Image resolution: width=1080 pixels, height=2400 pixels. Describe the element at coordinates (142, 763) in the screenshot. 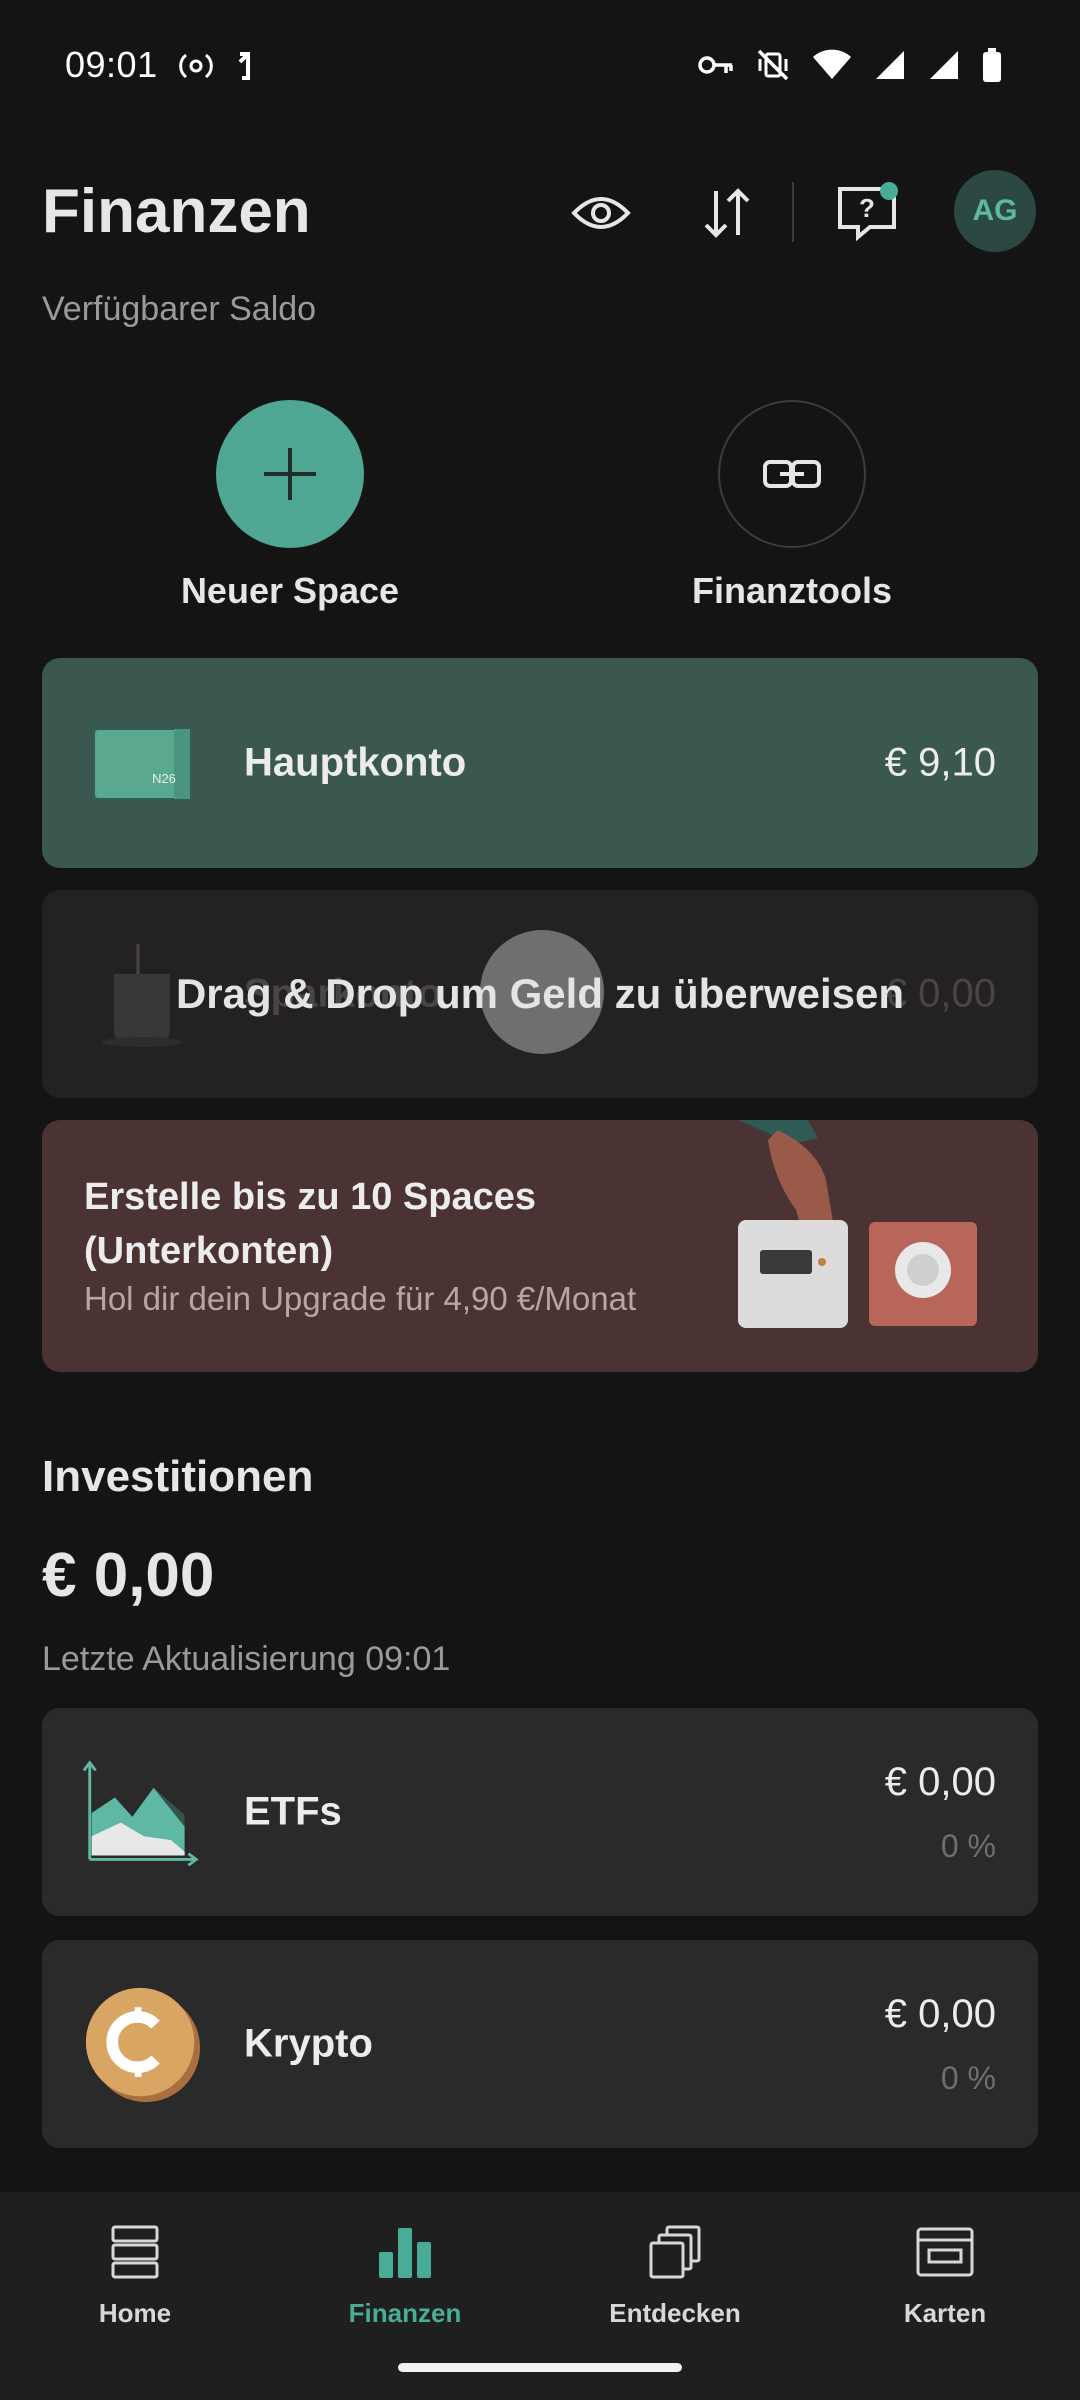

I see `n26-card-icon: N26` at that location.